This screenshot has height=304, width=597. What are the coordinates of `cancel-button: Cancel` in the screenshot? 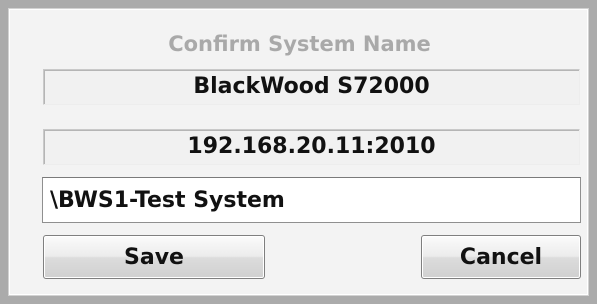 It's located at (501, 257).